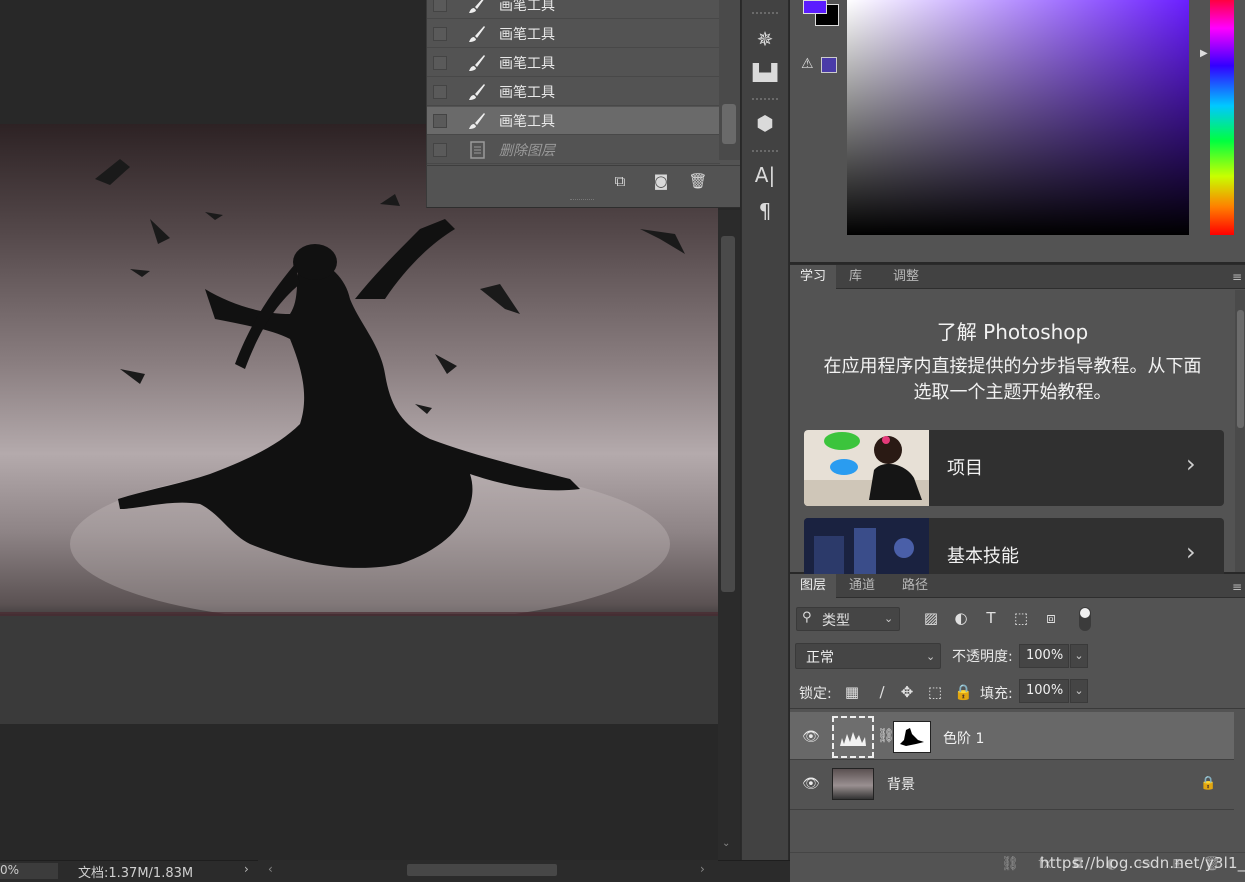  I want to click on blend-mode-value: 正常, so click(820, 658).